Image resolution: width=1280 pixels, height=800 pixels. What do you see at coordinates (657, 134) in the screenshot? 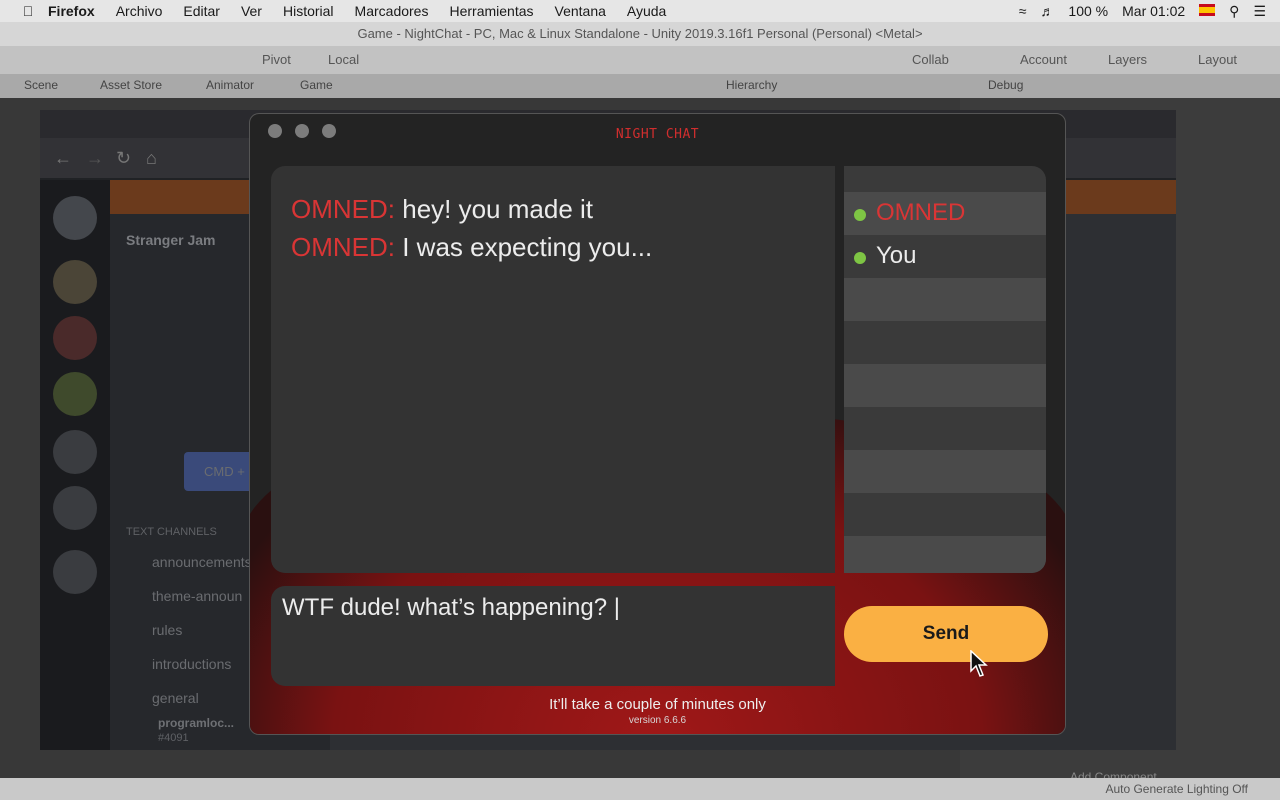
I see `game-title: NIGHT CHAT` at bounding box center [657, 134].